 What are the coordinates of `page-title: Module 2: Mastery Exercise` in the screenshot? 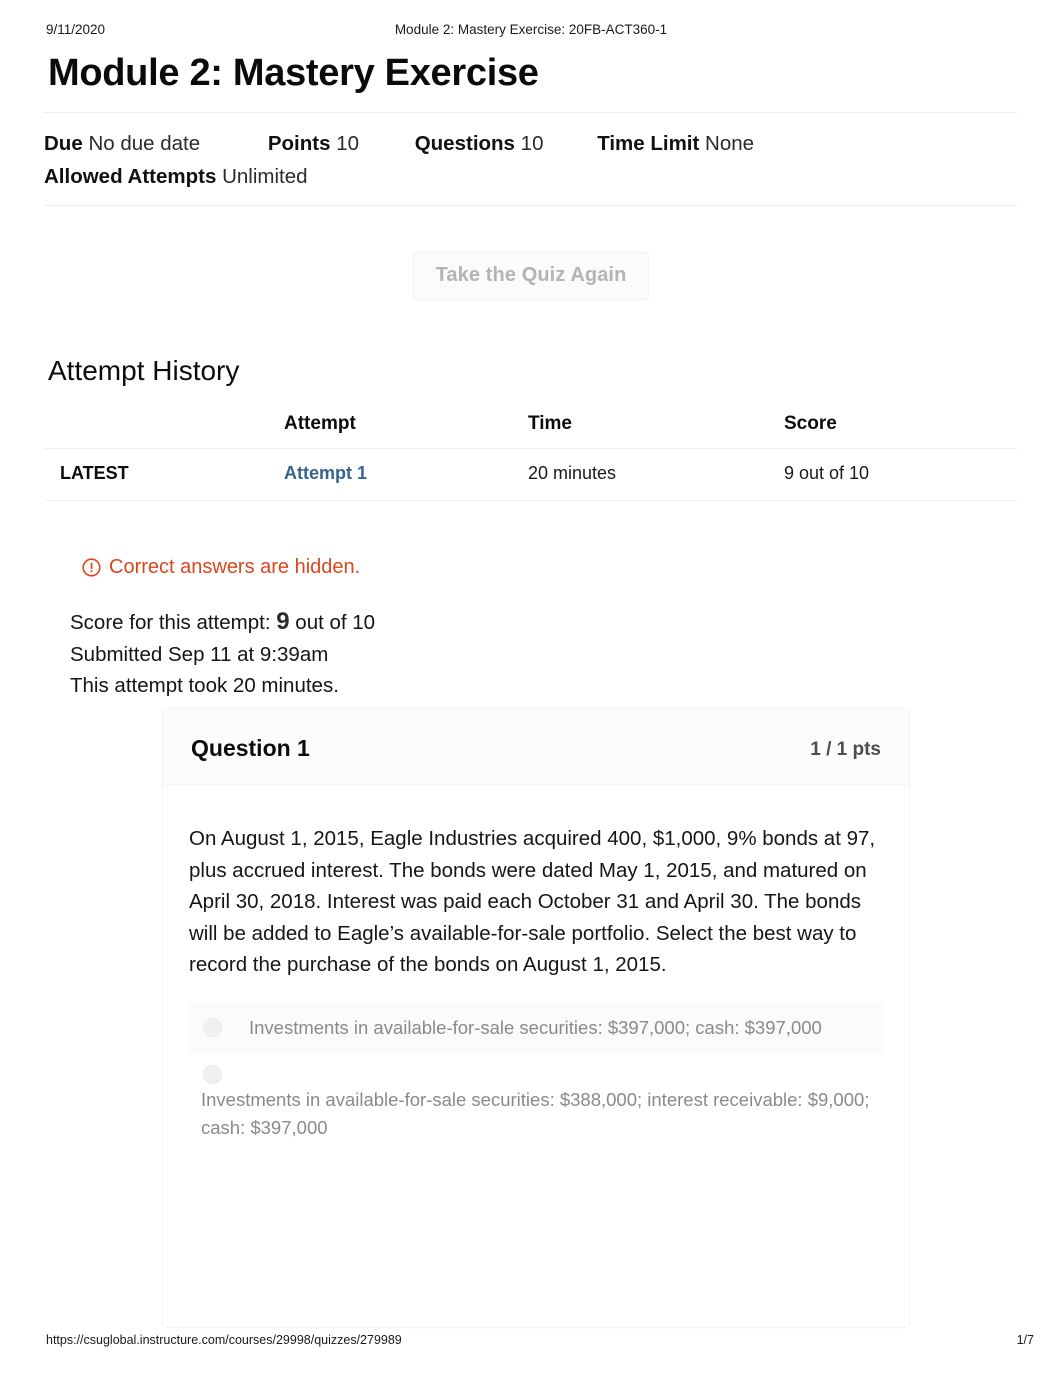 It's located at (293, 73).